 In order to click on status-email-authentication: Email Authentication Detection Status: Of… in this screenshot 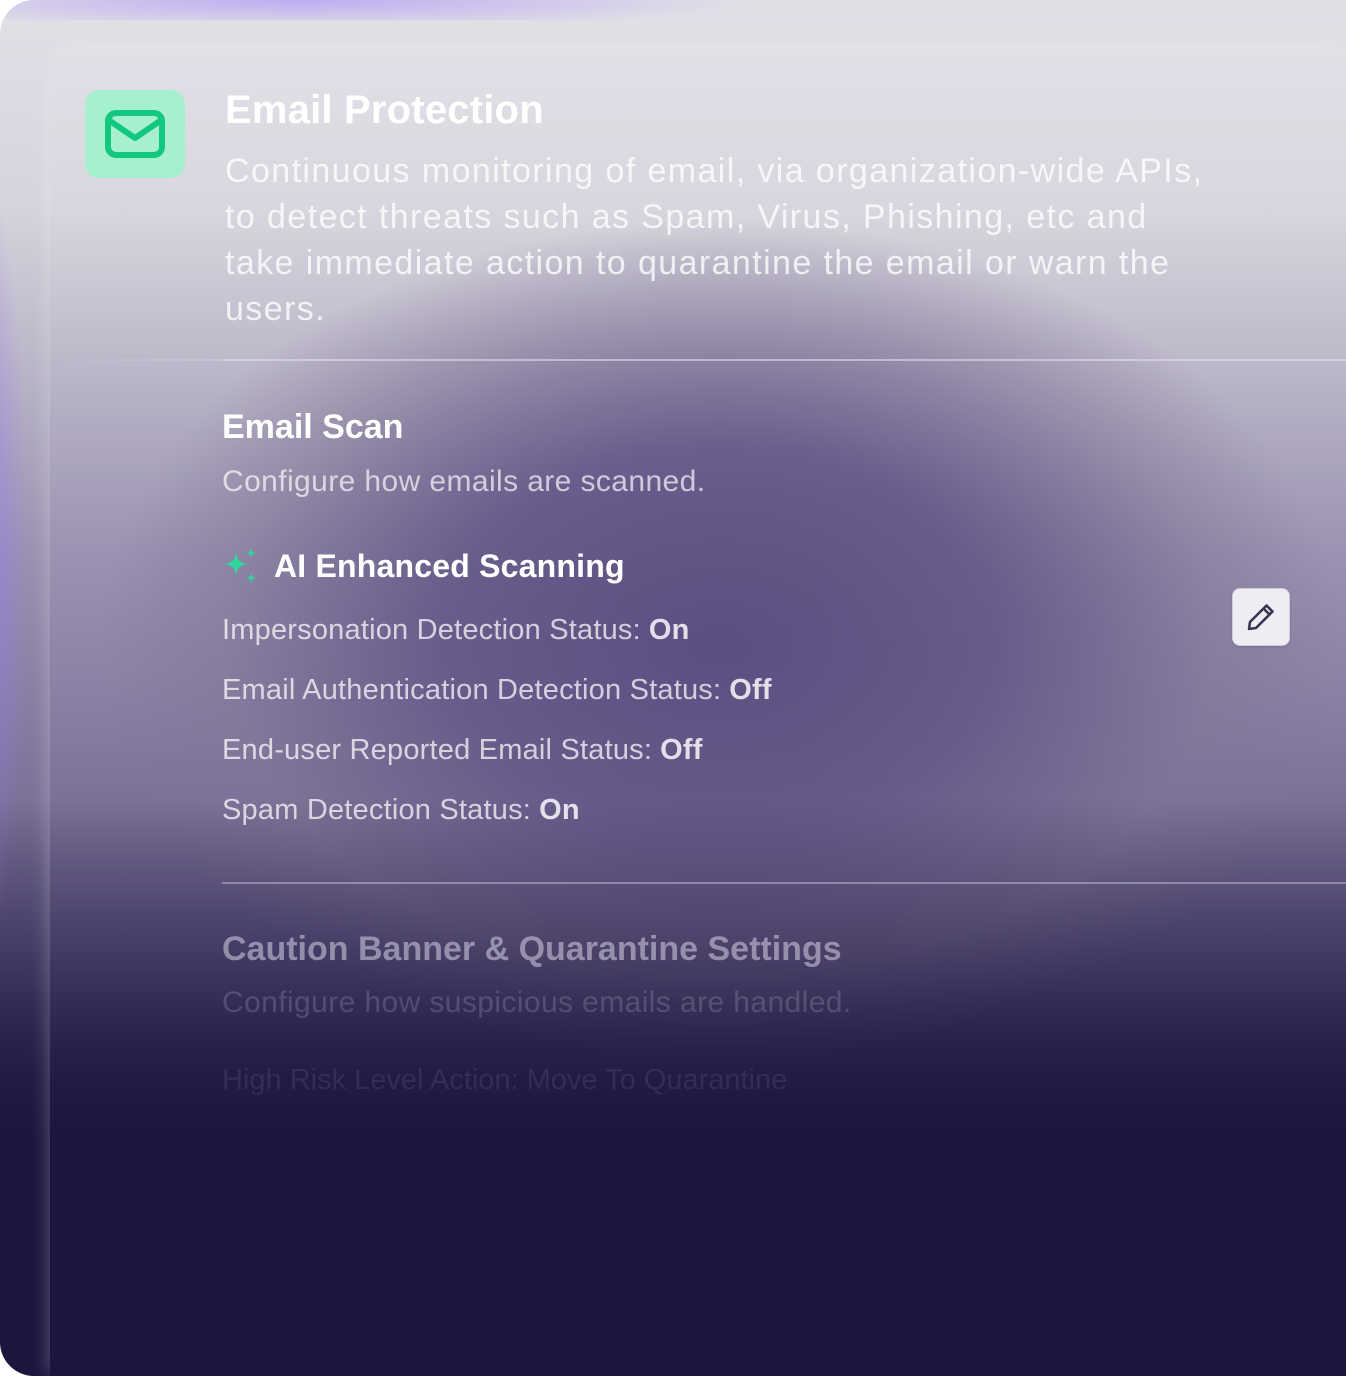, I will do `click(497, 690)`.